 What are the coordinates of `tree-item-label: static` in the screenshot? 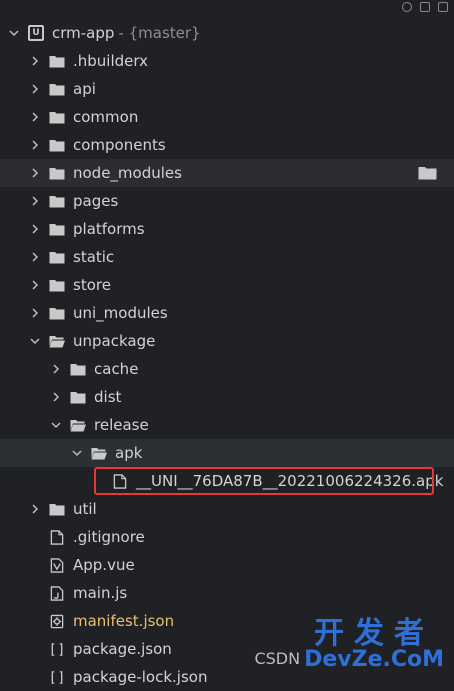 It's located at (94, 257).